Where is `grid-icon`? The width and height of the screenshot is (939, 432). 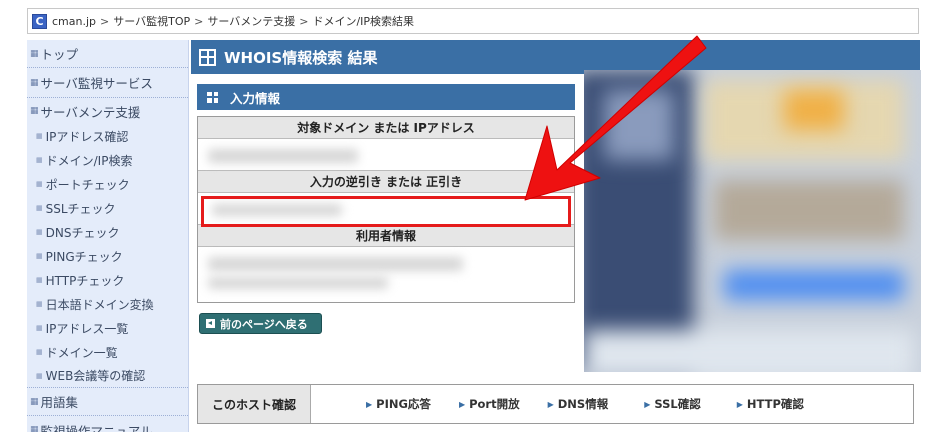
grid-icon is located at coordinates (212, 97).